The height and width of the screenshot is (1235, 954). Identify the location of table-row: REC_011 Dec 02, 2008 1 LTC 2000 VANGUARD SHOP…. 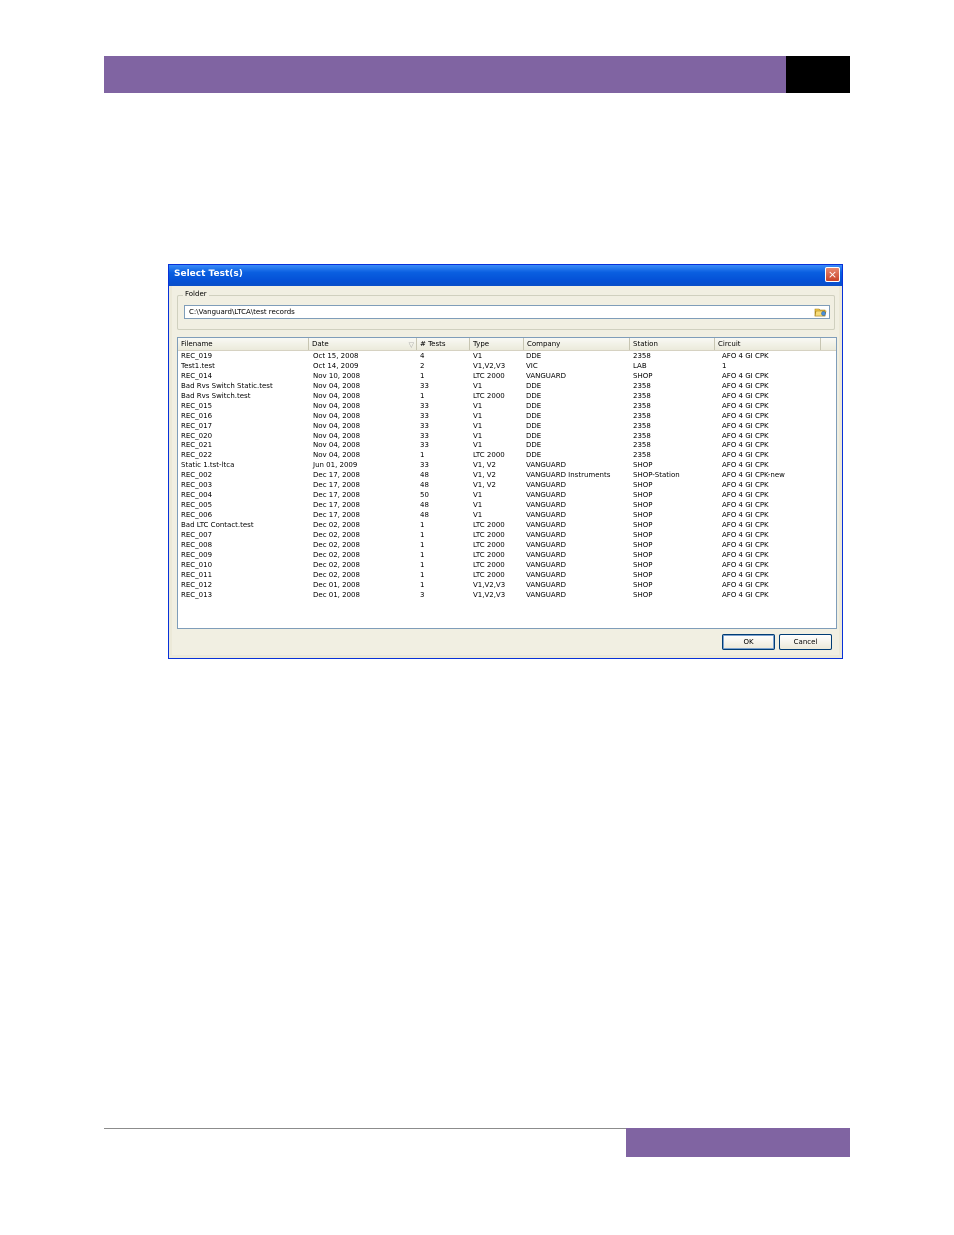
(507, 575).